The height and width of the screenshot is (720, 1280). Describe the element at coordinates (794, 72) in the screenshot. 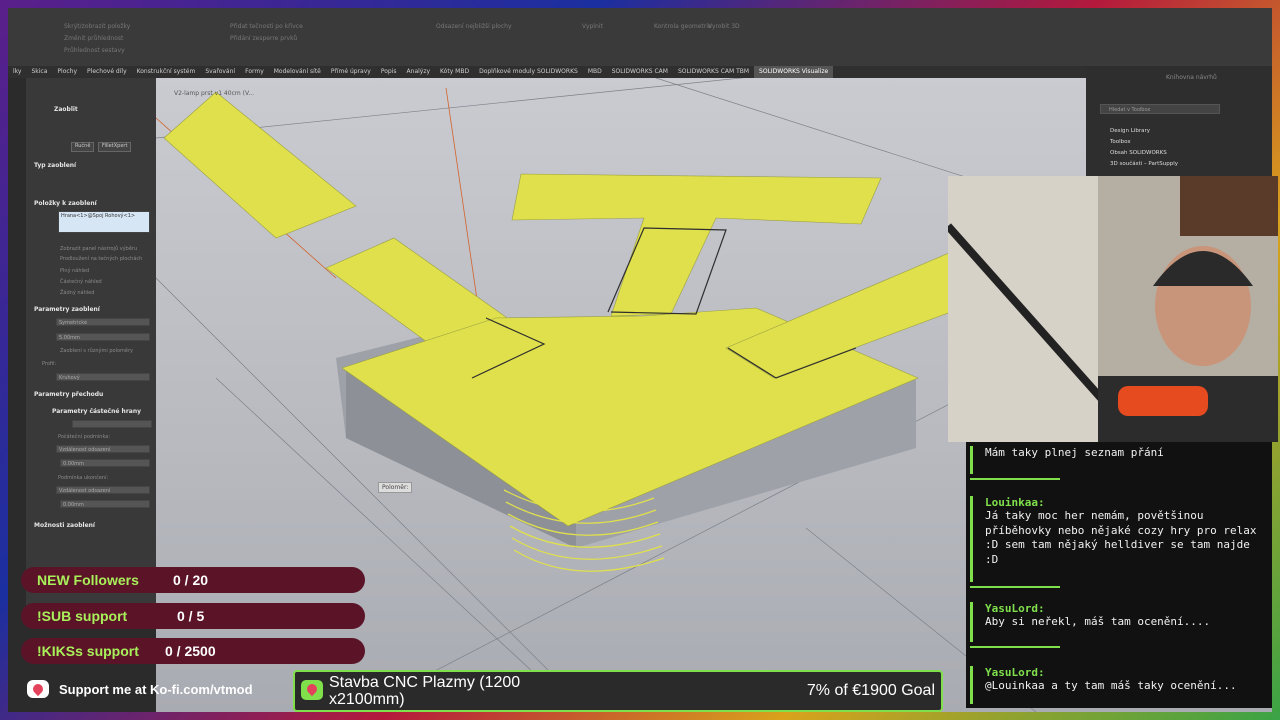

I see `tab-item: SOLIDWORKS Visualize` at that location.